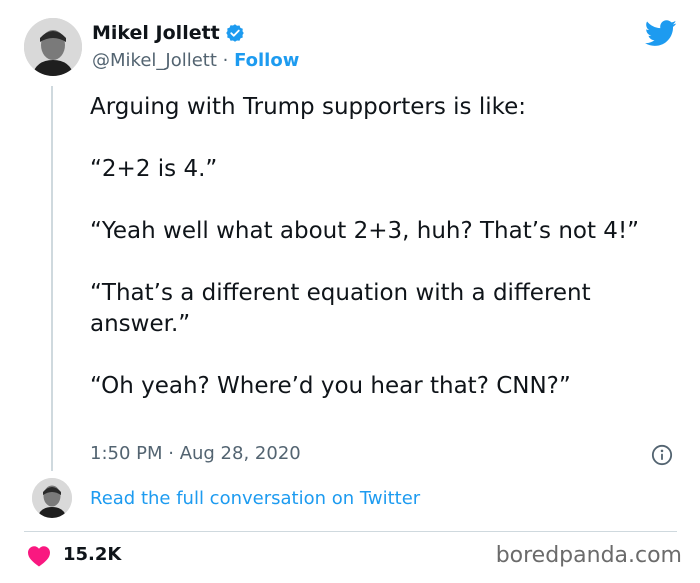 The height and width of the screenshot is (583, 700). What do you see at coordinates (588, 555) in the screenshot?
I see `source-watermark: boredpanda.com` at bounding box center [588, 555].